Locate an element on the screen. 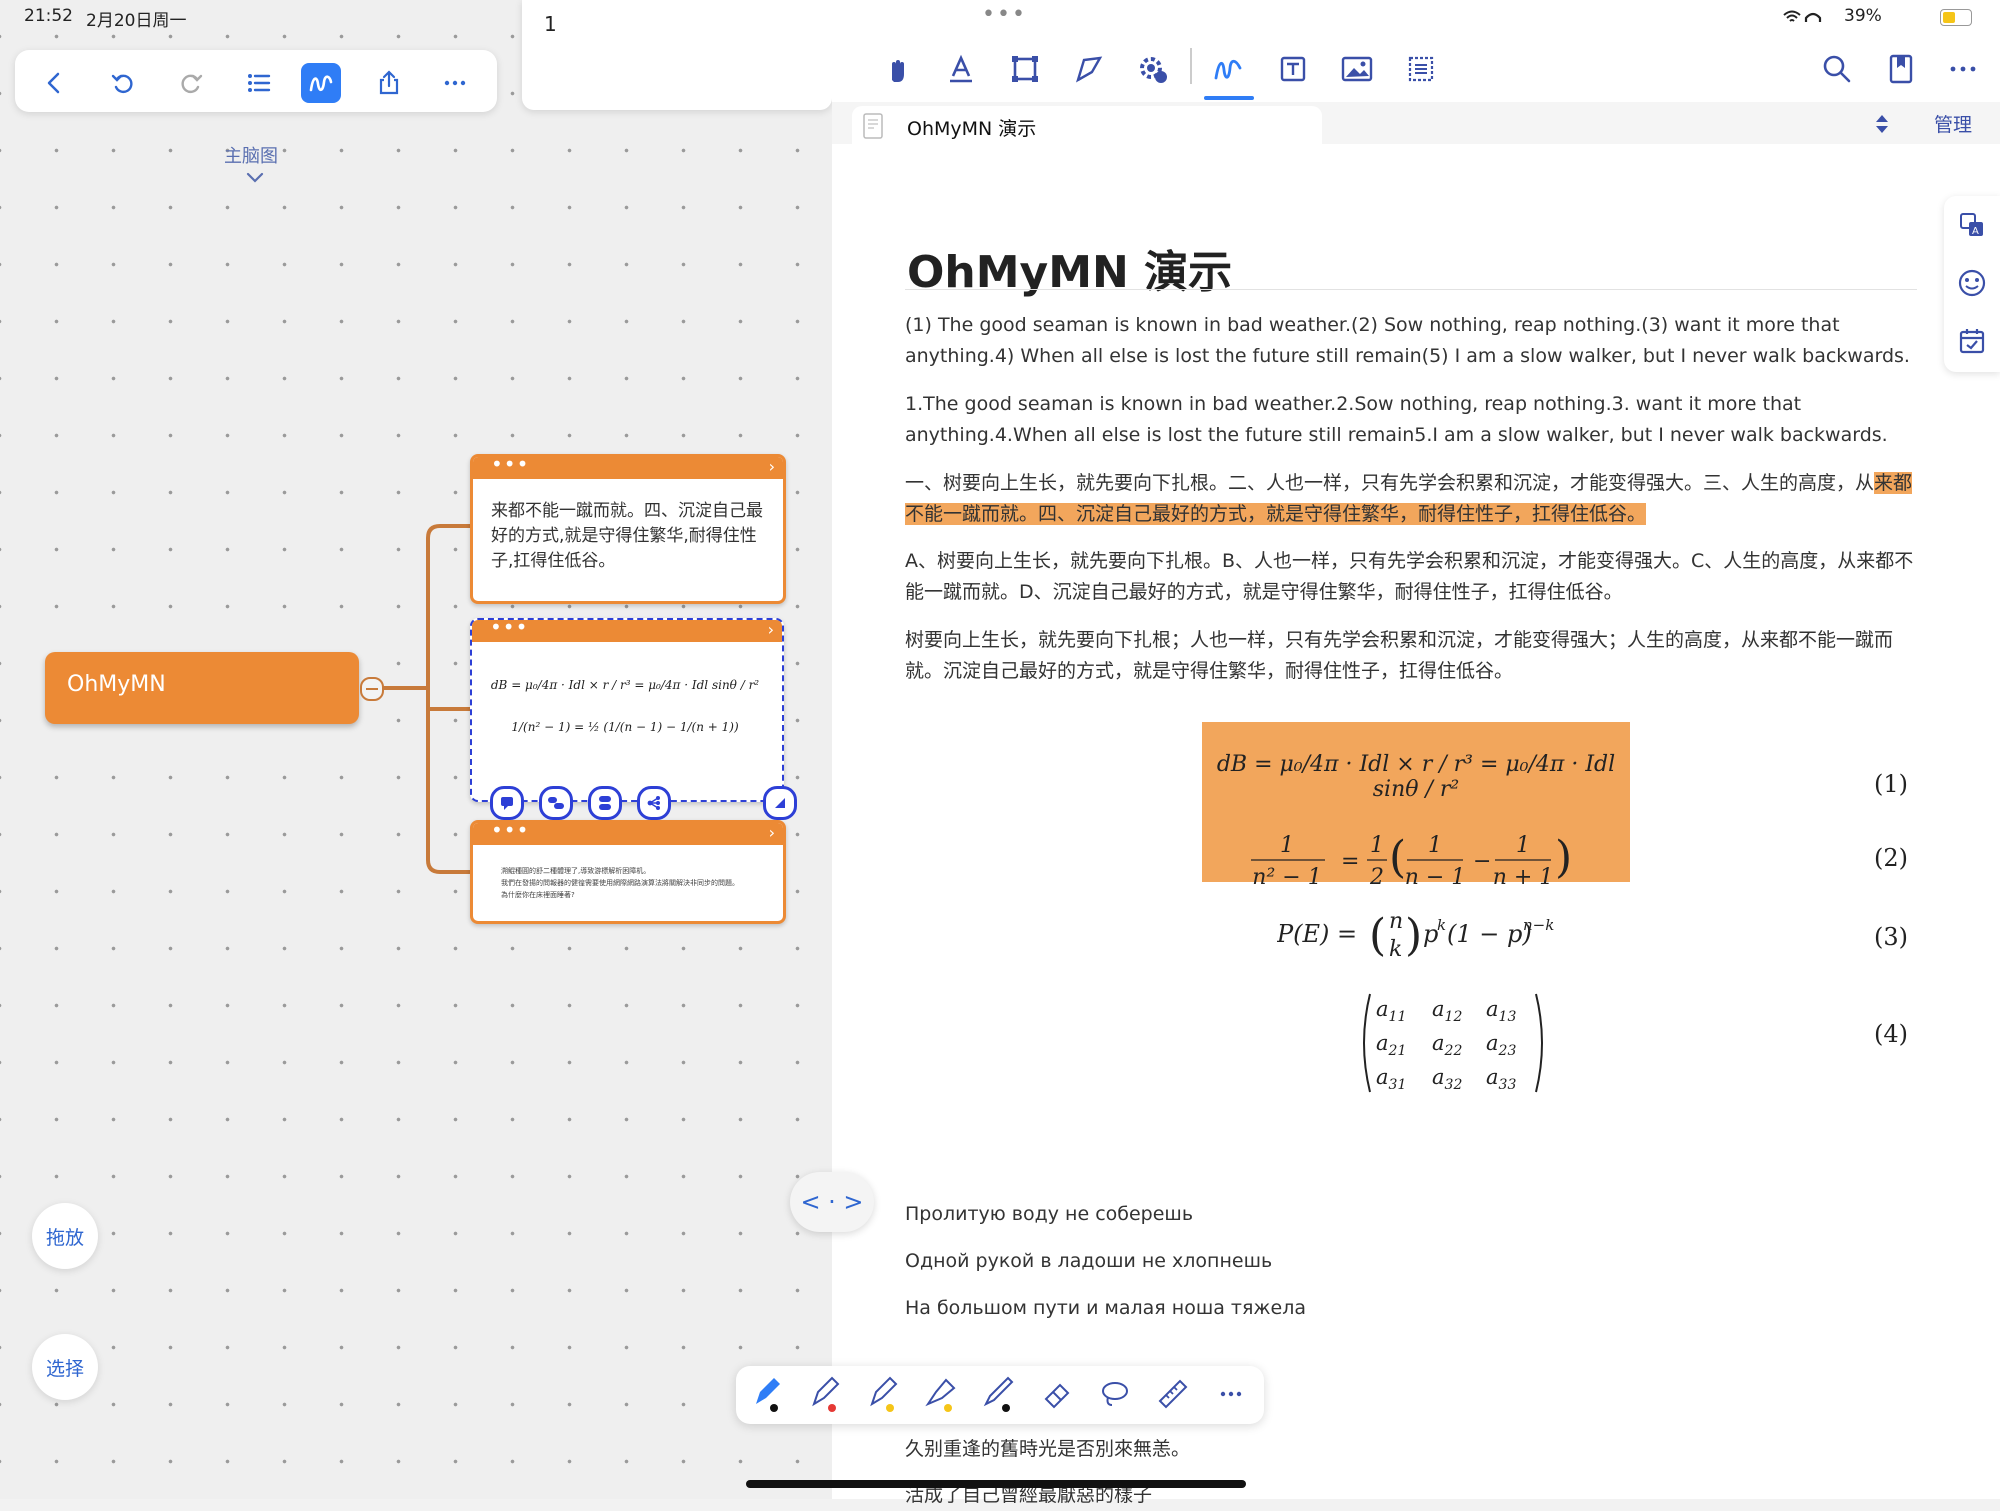 The width and height of the screenshot is (2000, 1511). pen-yellow-icon is located at coordinates (883, 1394).